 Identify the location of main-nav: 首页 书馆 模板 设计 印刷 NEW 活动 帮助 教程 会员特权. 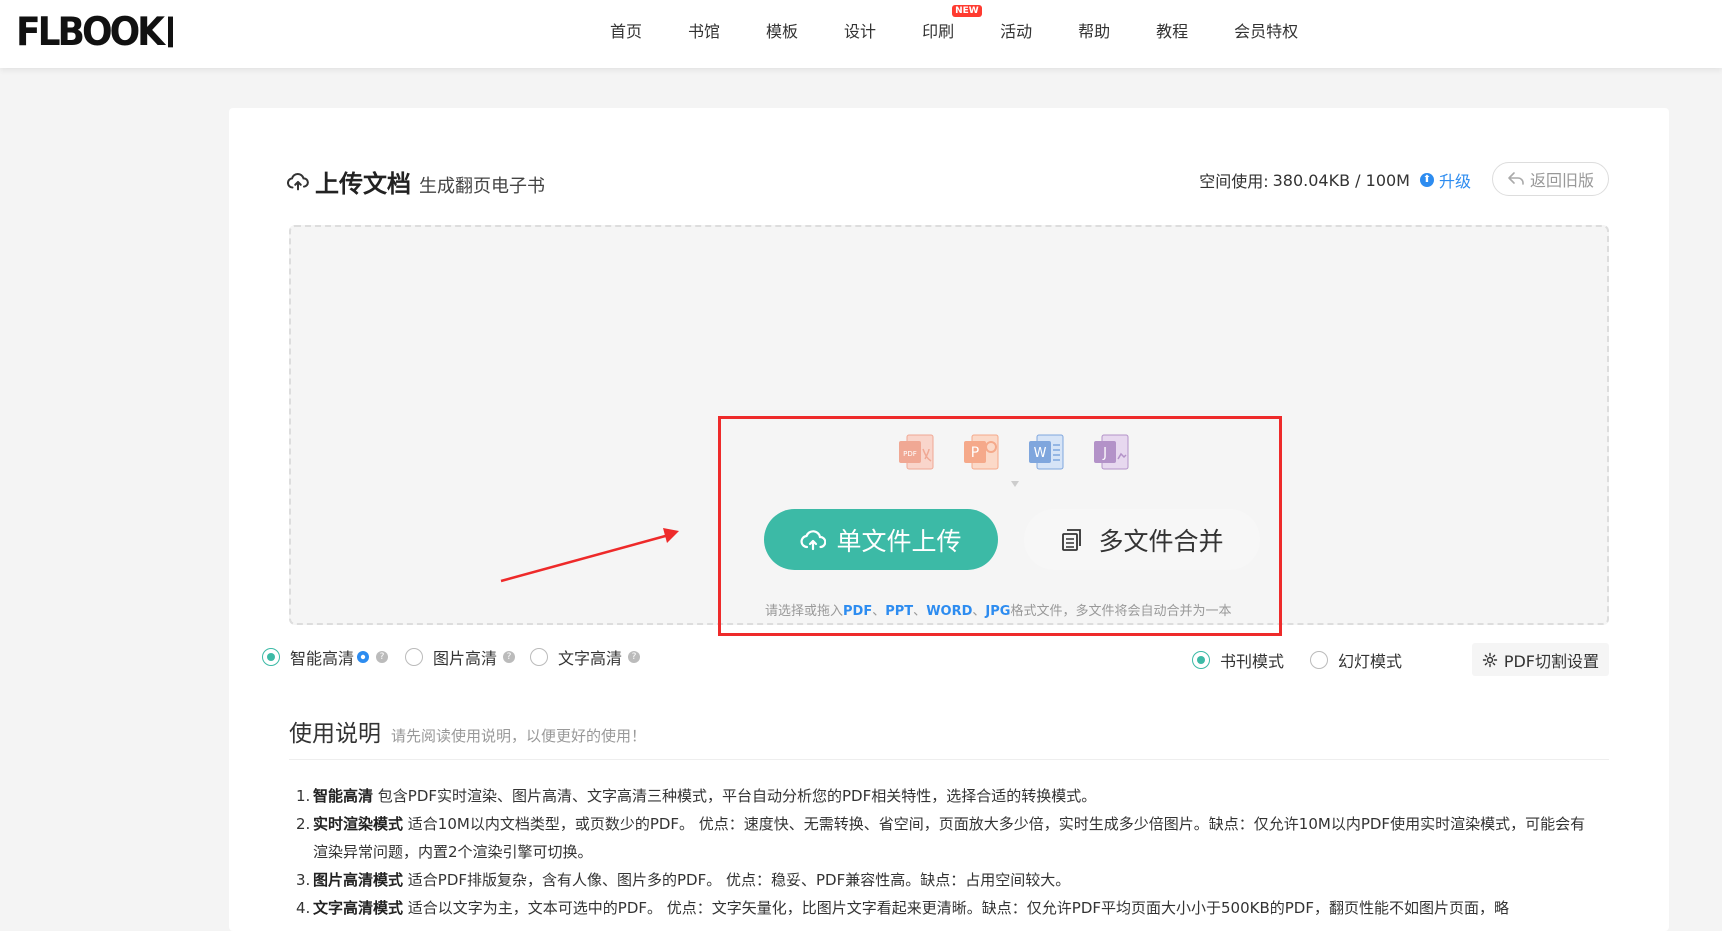
(950, 30).